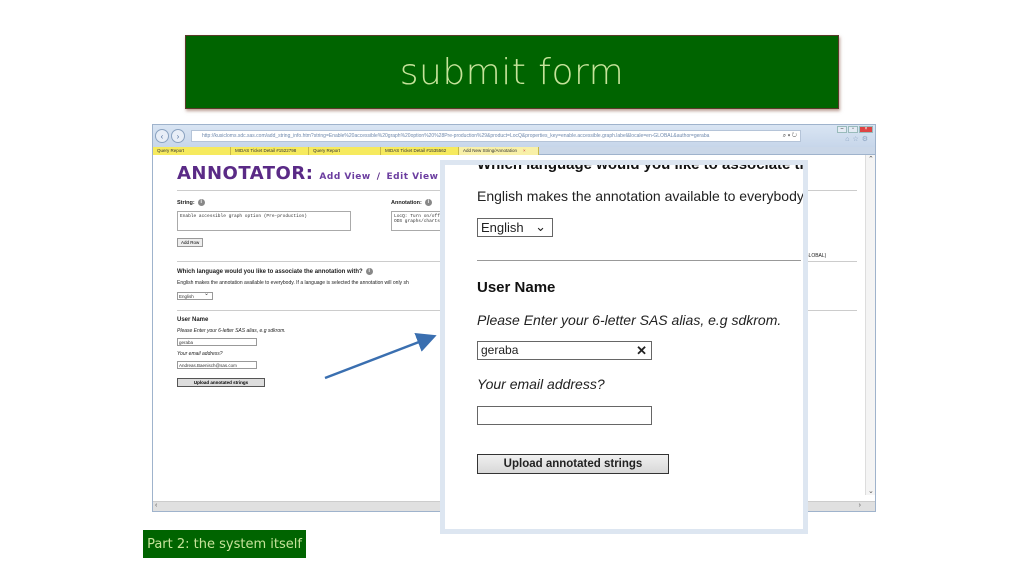 This screenshot has width=1024, height=576. I want to click on tab-query-report-1: Query Report, so click(192, 151).